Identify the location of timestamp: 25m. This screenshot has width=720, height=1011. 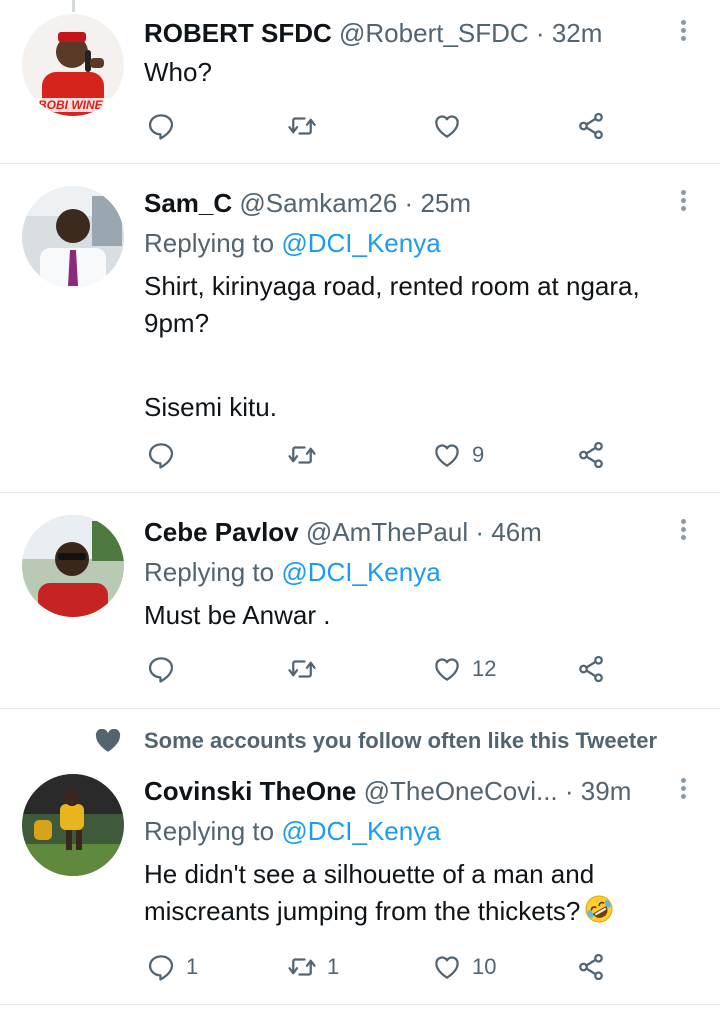
(445, 203).